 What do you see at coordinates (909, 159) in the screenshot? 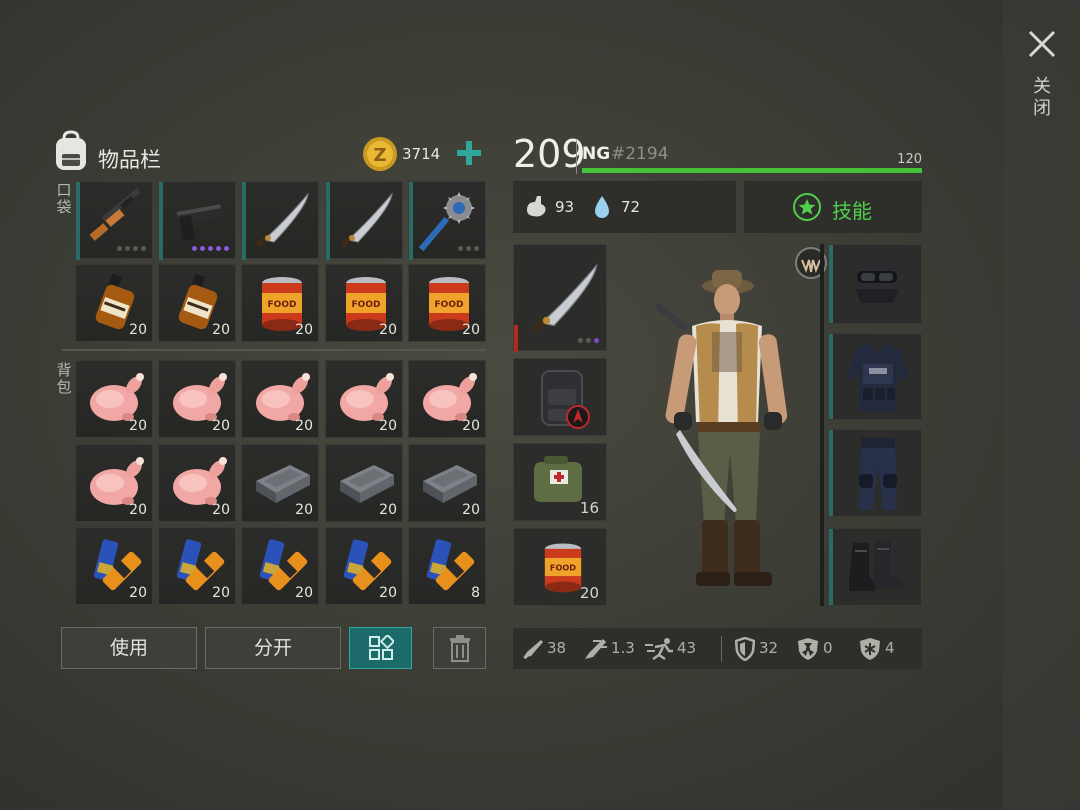
I see `xp-max: 120` at bounding box center [909, 159].